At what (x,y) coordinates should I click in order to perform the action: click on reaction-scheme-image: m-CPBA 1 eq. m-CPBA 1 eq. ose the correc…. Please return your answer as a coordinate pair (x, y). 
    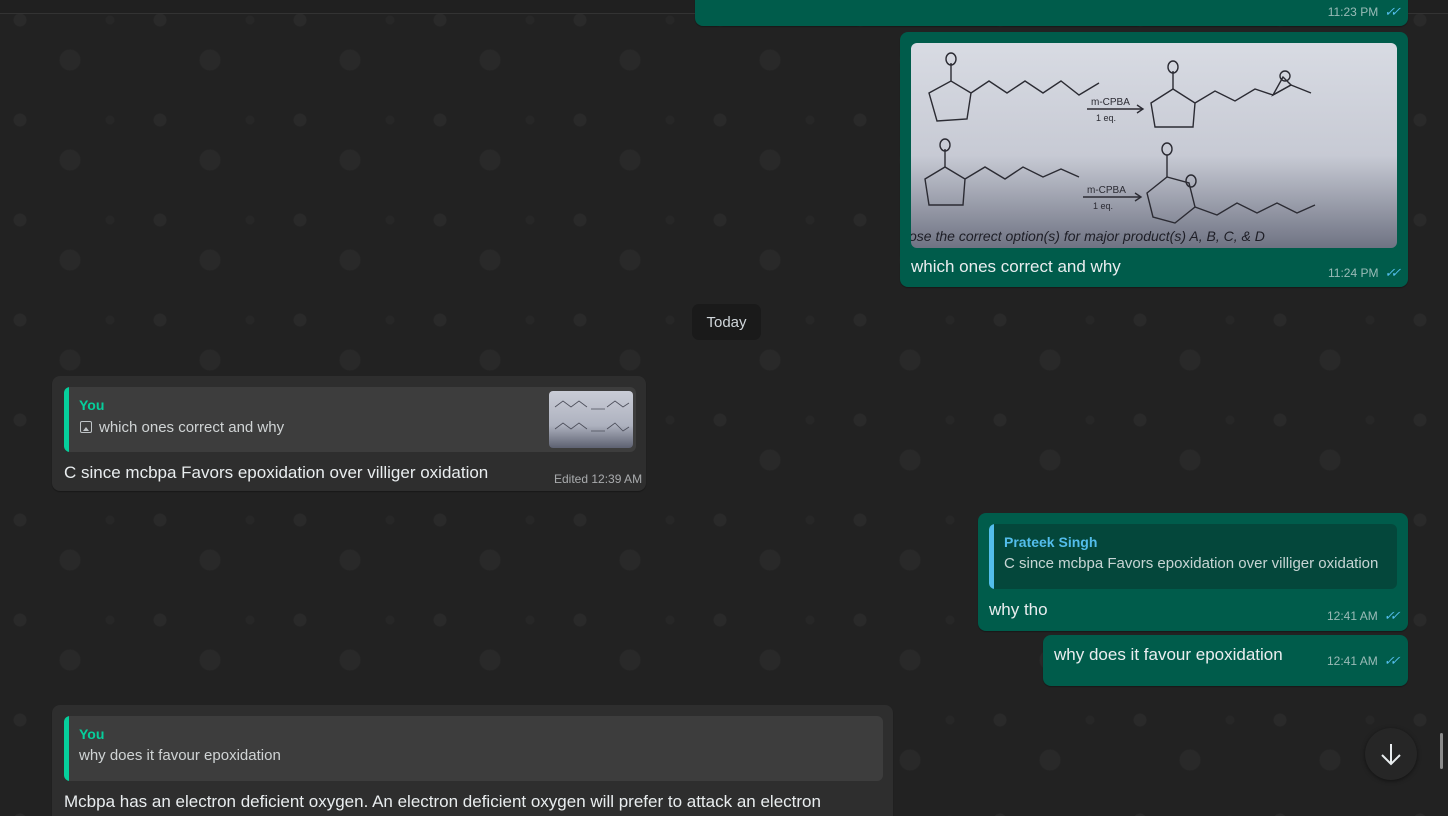
    Looking at the image, I should click on (1113, 148).